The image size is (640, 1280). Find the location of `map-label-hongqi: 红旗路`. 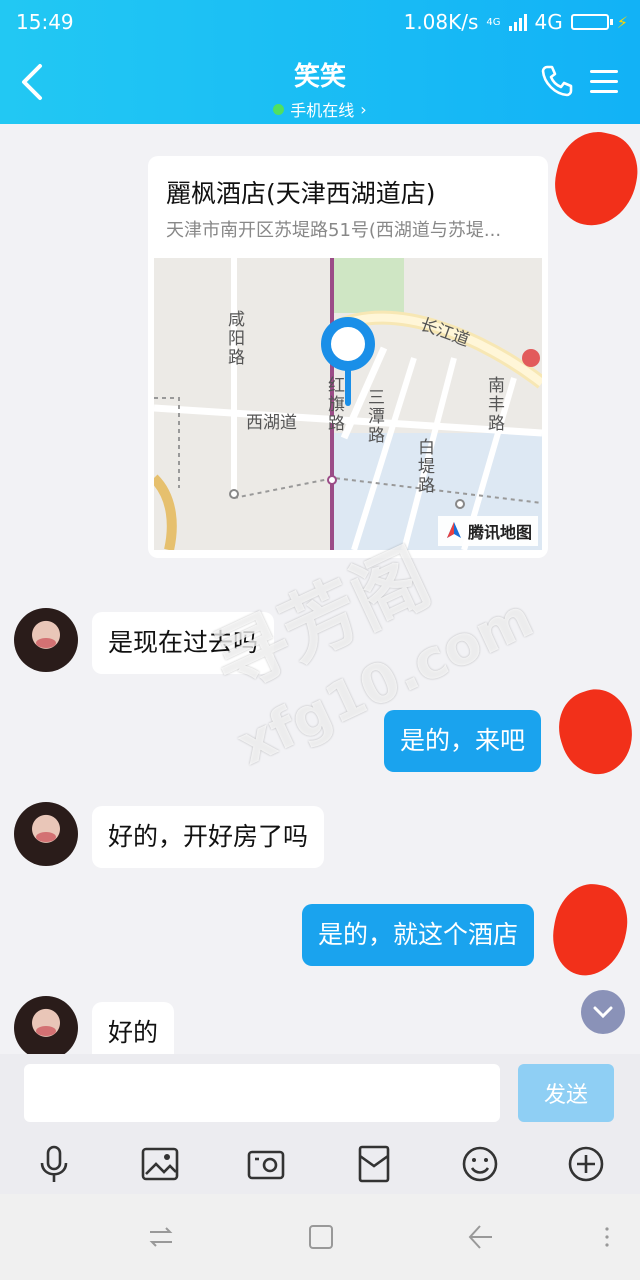

map-label-hongqi: 红旗路 is located at coordinates (334, 404).